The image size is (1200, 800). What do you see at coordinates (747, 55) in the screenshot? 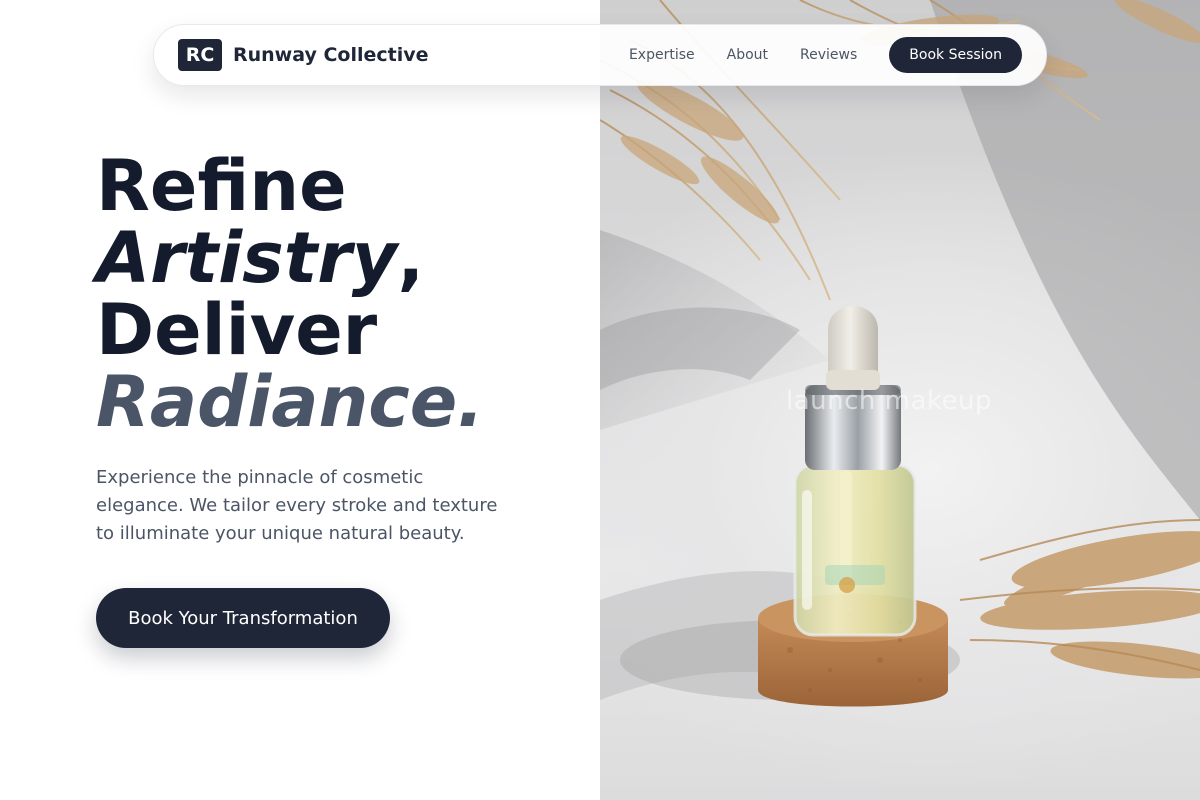
I see `nav-link-about: About` at bounding box center [747, 55].